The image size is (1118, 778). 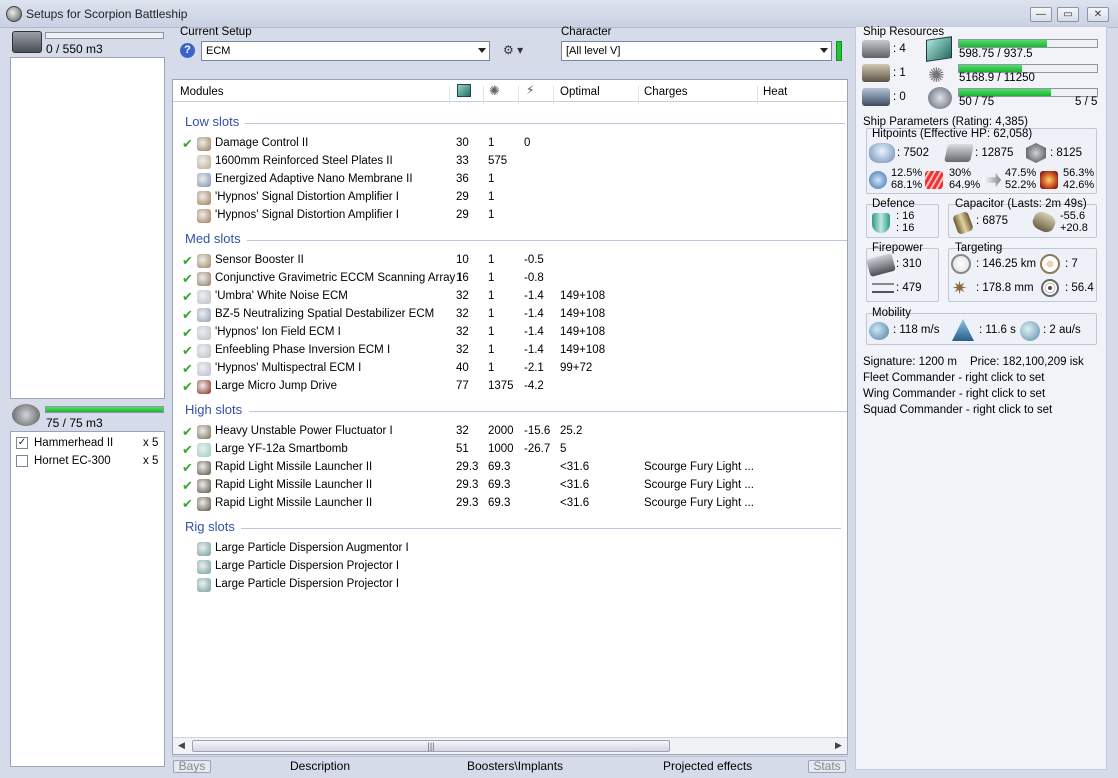 I want to click on drone-list-item: ✓ Hammerhead II x 5, so click(x=88, y=443).